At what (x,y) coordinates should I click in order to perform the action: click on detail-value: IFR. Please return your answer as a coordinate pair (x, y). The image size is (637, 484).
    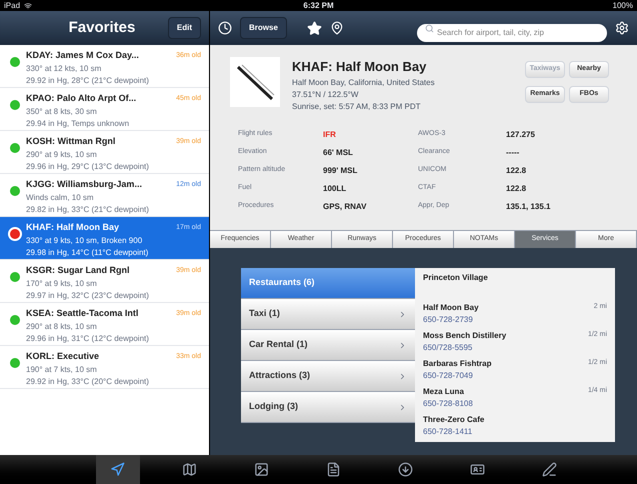
    Looking at the image, I should click on (330, 134).